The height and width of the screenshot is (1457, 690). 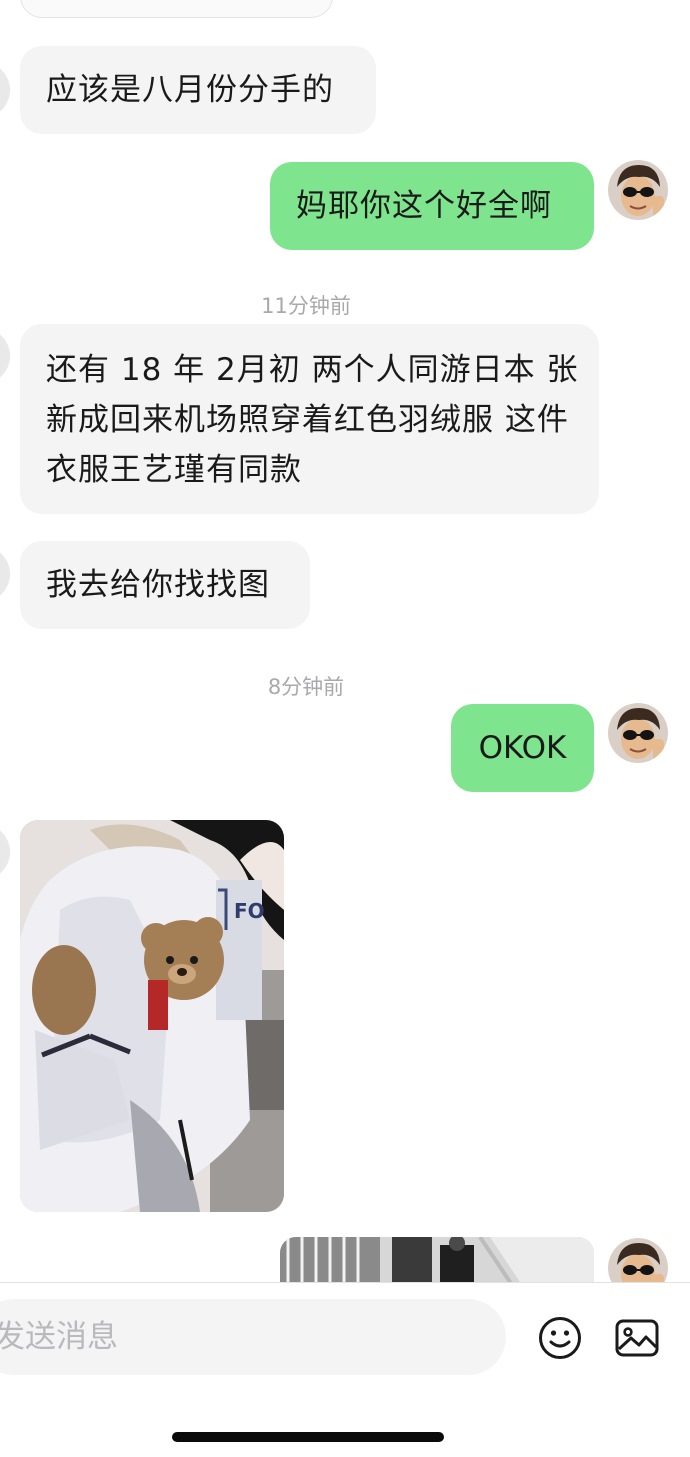 I want to click on message-bubble-outgoing: 妈耶你这个好全啊, so click(x=432, y=206).